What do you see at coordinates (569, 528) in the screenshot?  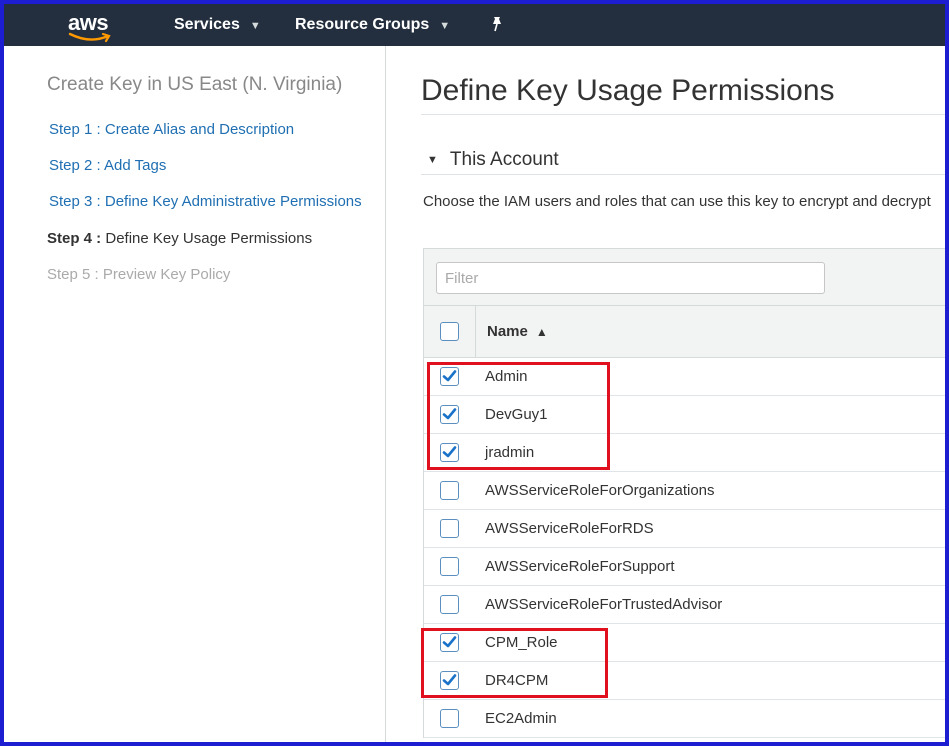 I see `row-name: AWSServiceRoleForRDS` at bounding box center [569, 528].